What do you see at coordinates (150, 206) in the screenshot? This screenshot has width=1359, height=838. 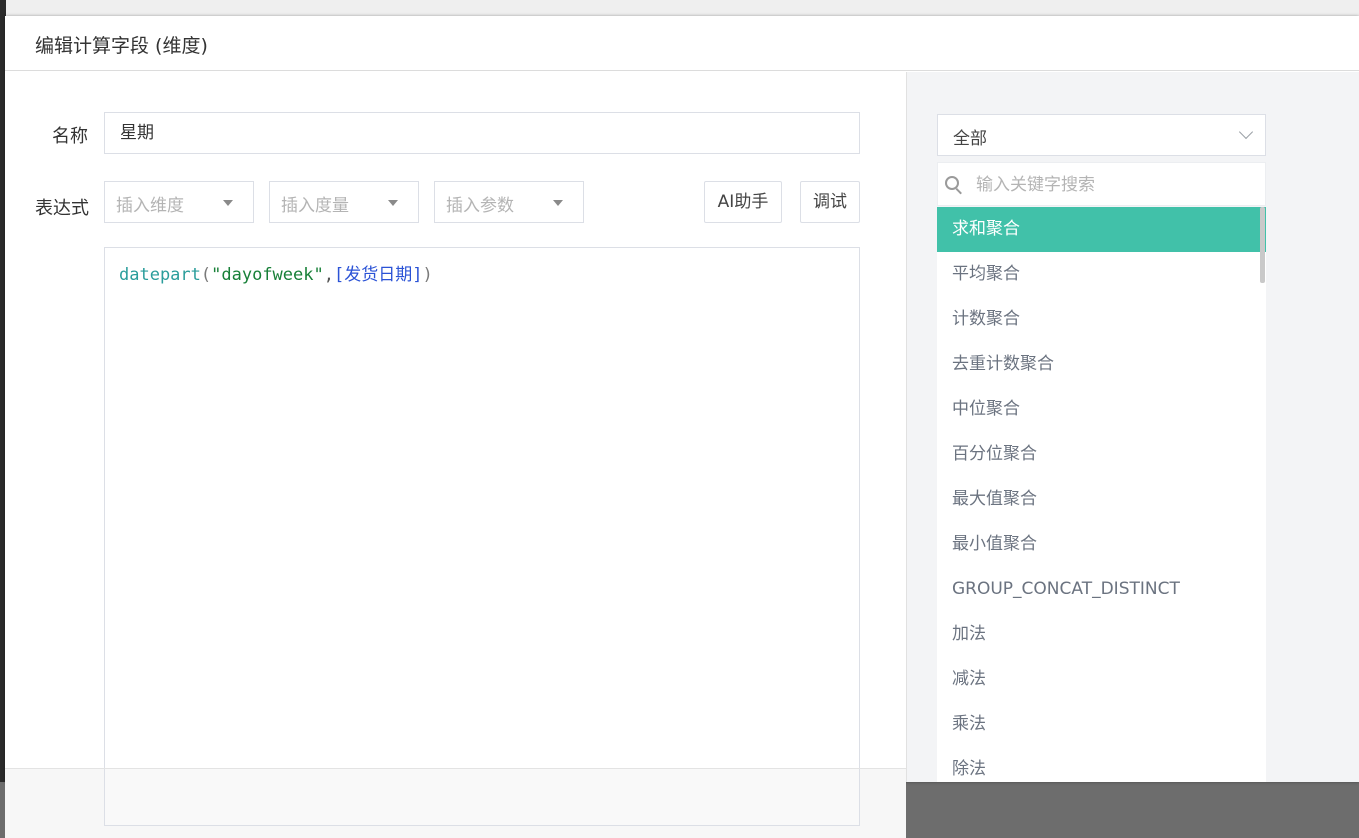 I see `insert-dimension-label: 插入维度` at bounding box center [150, 206].